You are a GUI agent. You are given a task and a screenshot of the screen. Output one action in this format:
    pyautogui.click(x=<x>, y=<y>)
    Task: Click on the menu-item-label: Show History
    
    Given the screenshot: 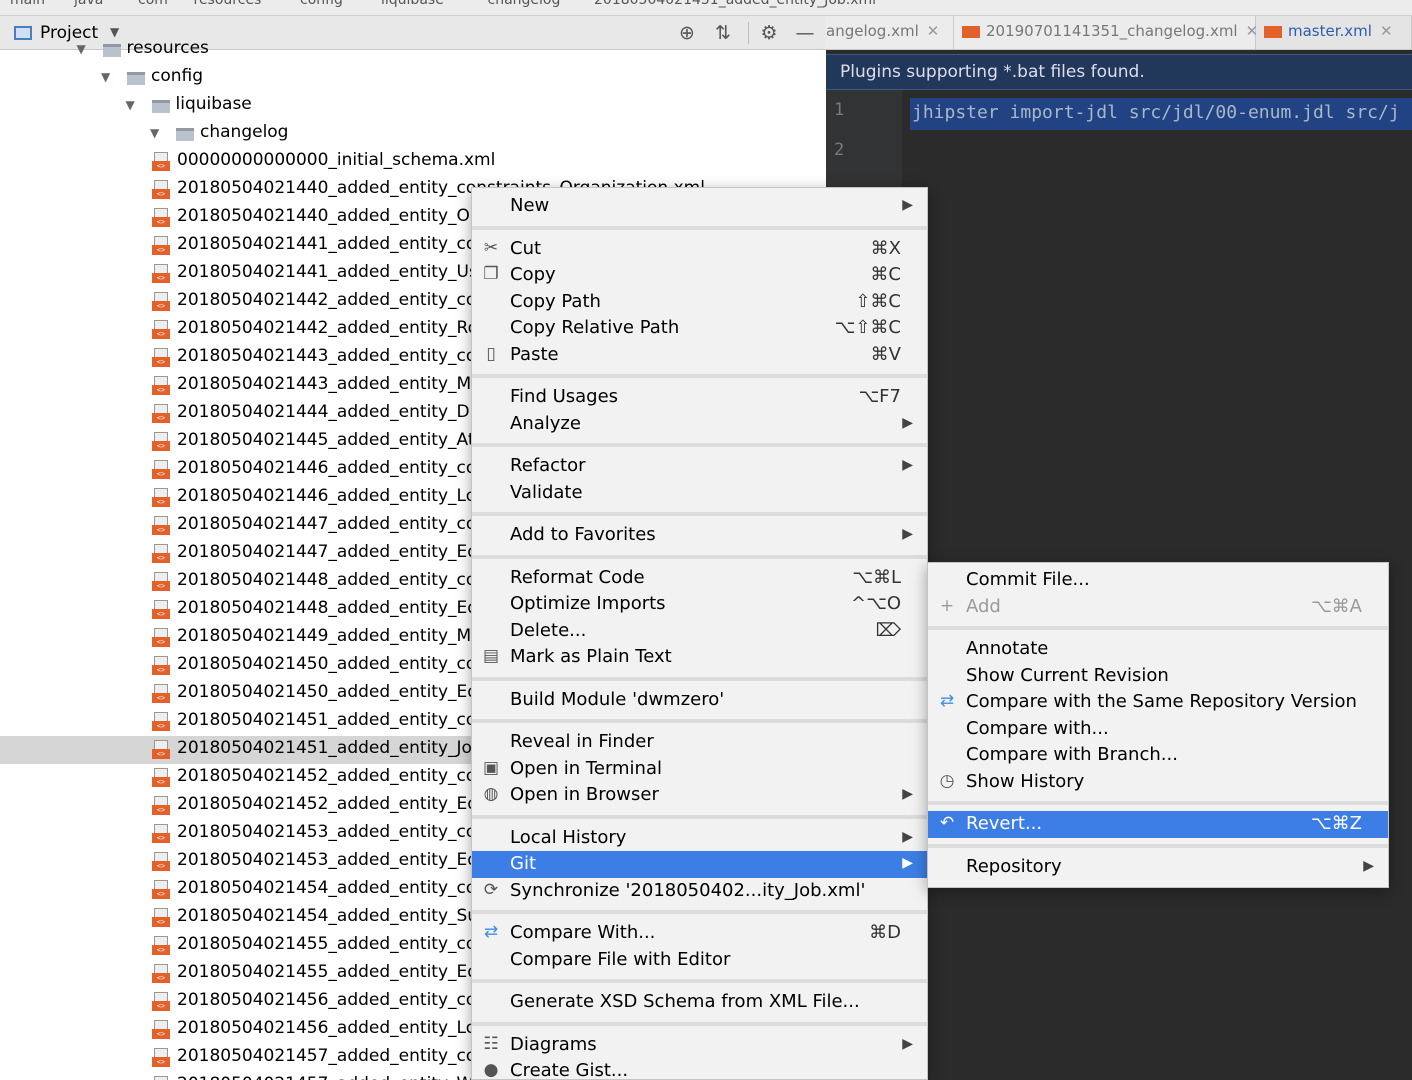 What is the action you would take?
    pyautogui.click(x=1025, y=781)
    